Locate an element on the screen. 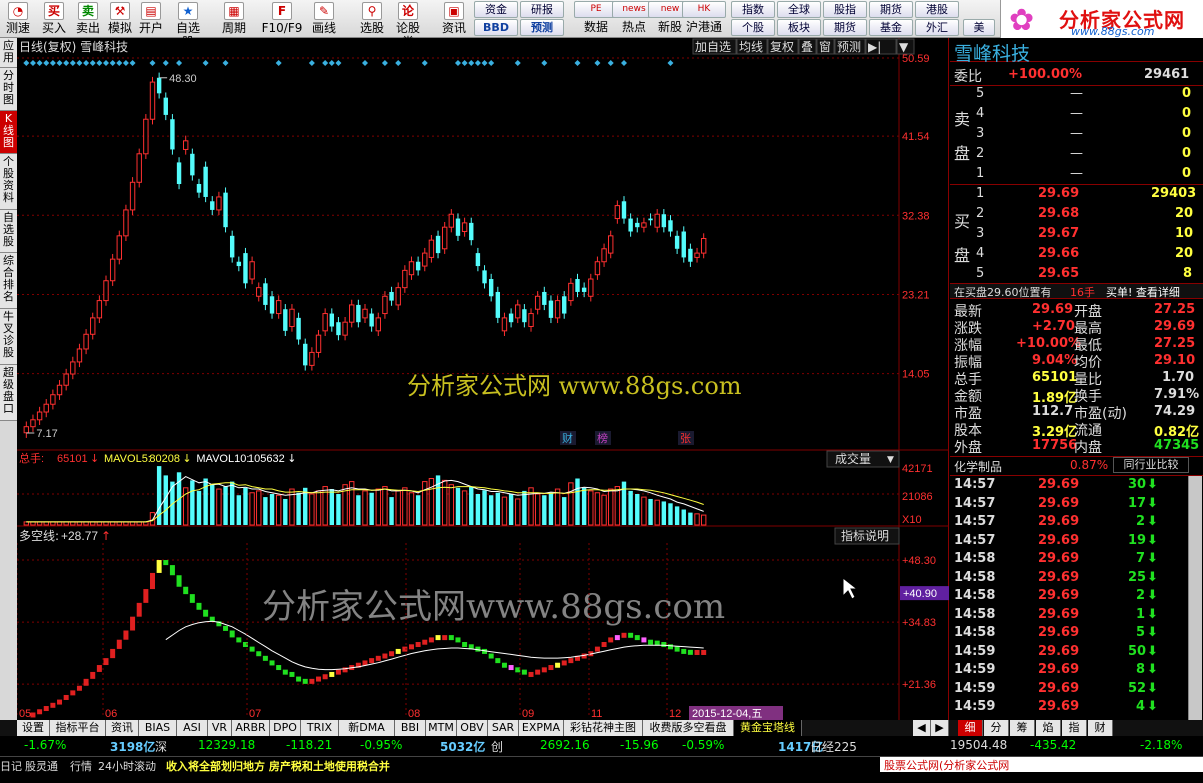  toolbar-mid-top-0: 资金 is located at coordinates (496, 9).